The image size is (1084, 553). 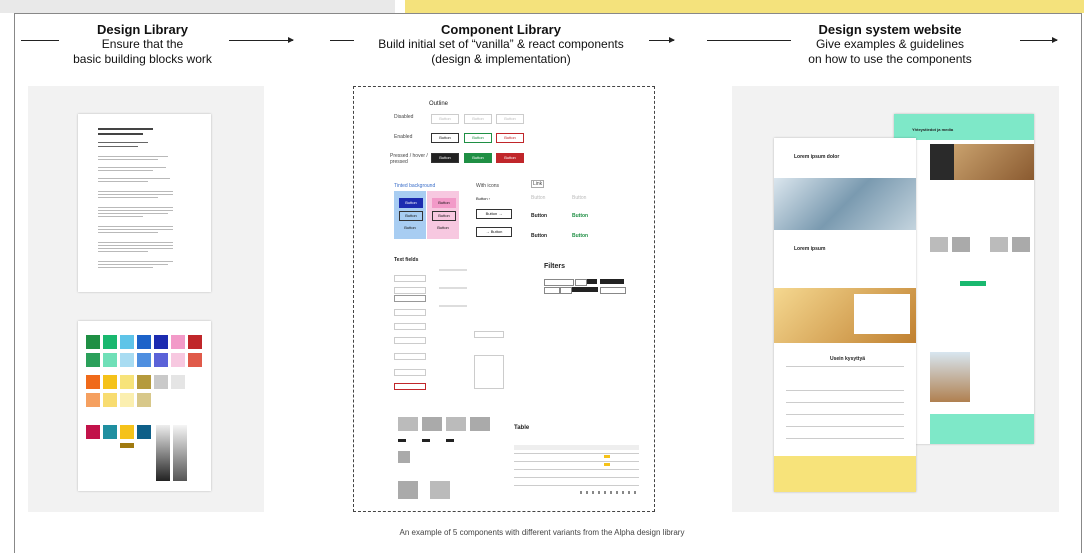 What do you see at coordinates (491, 199) in the screenshot?
I see `icon-button-1: Button ›` at bounding box center [491, 199].